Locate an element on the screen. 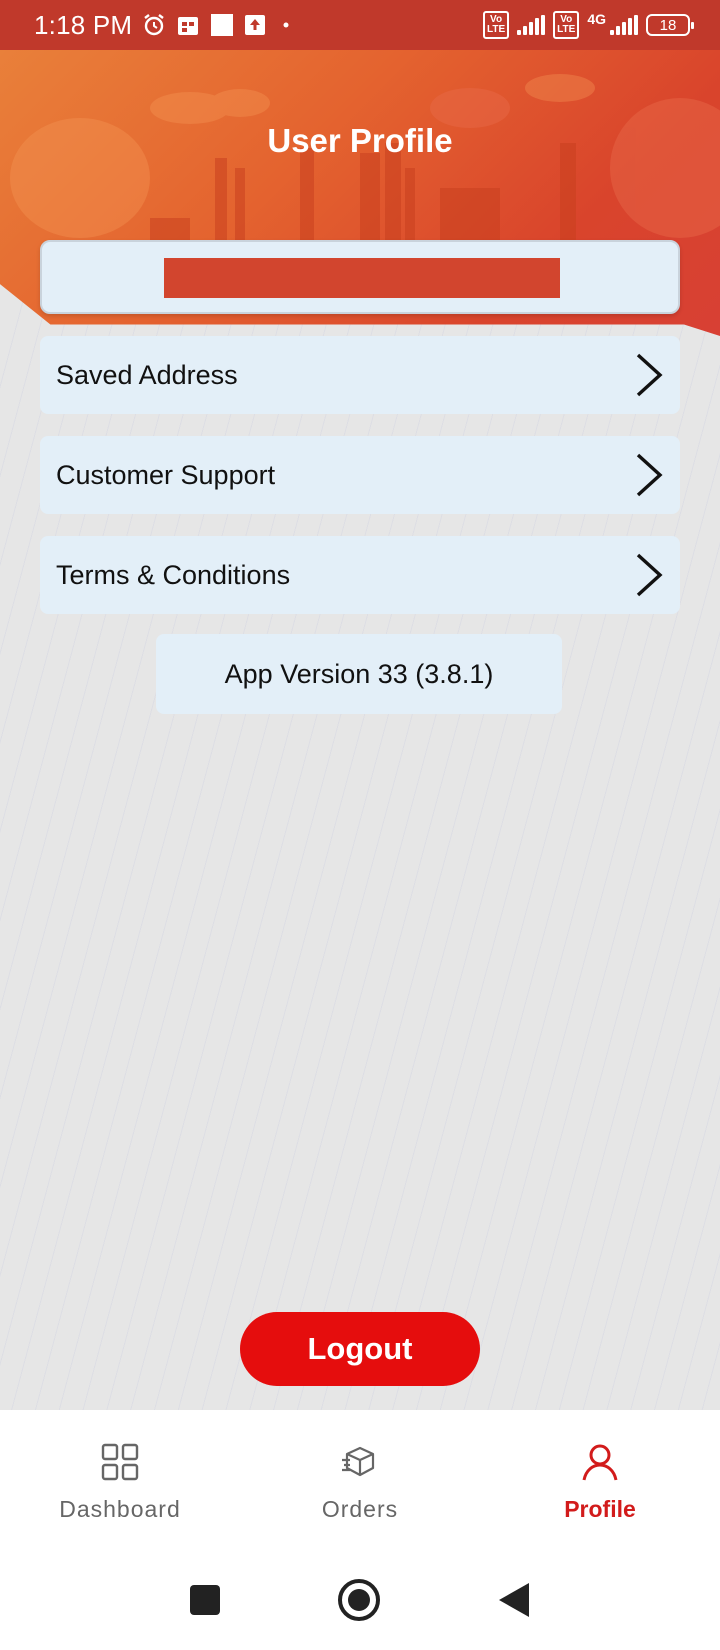 This screenshot has width=720, height=1650. redacted-user-name is located at coordinates (362, 278).